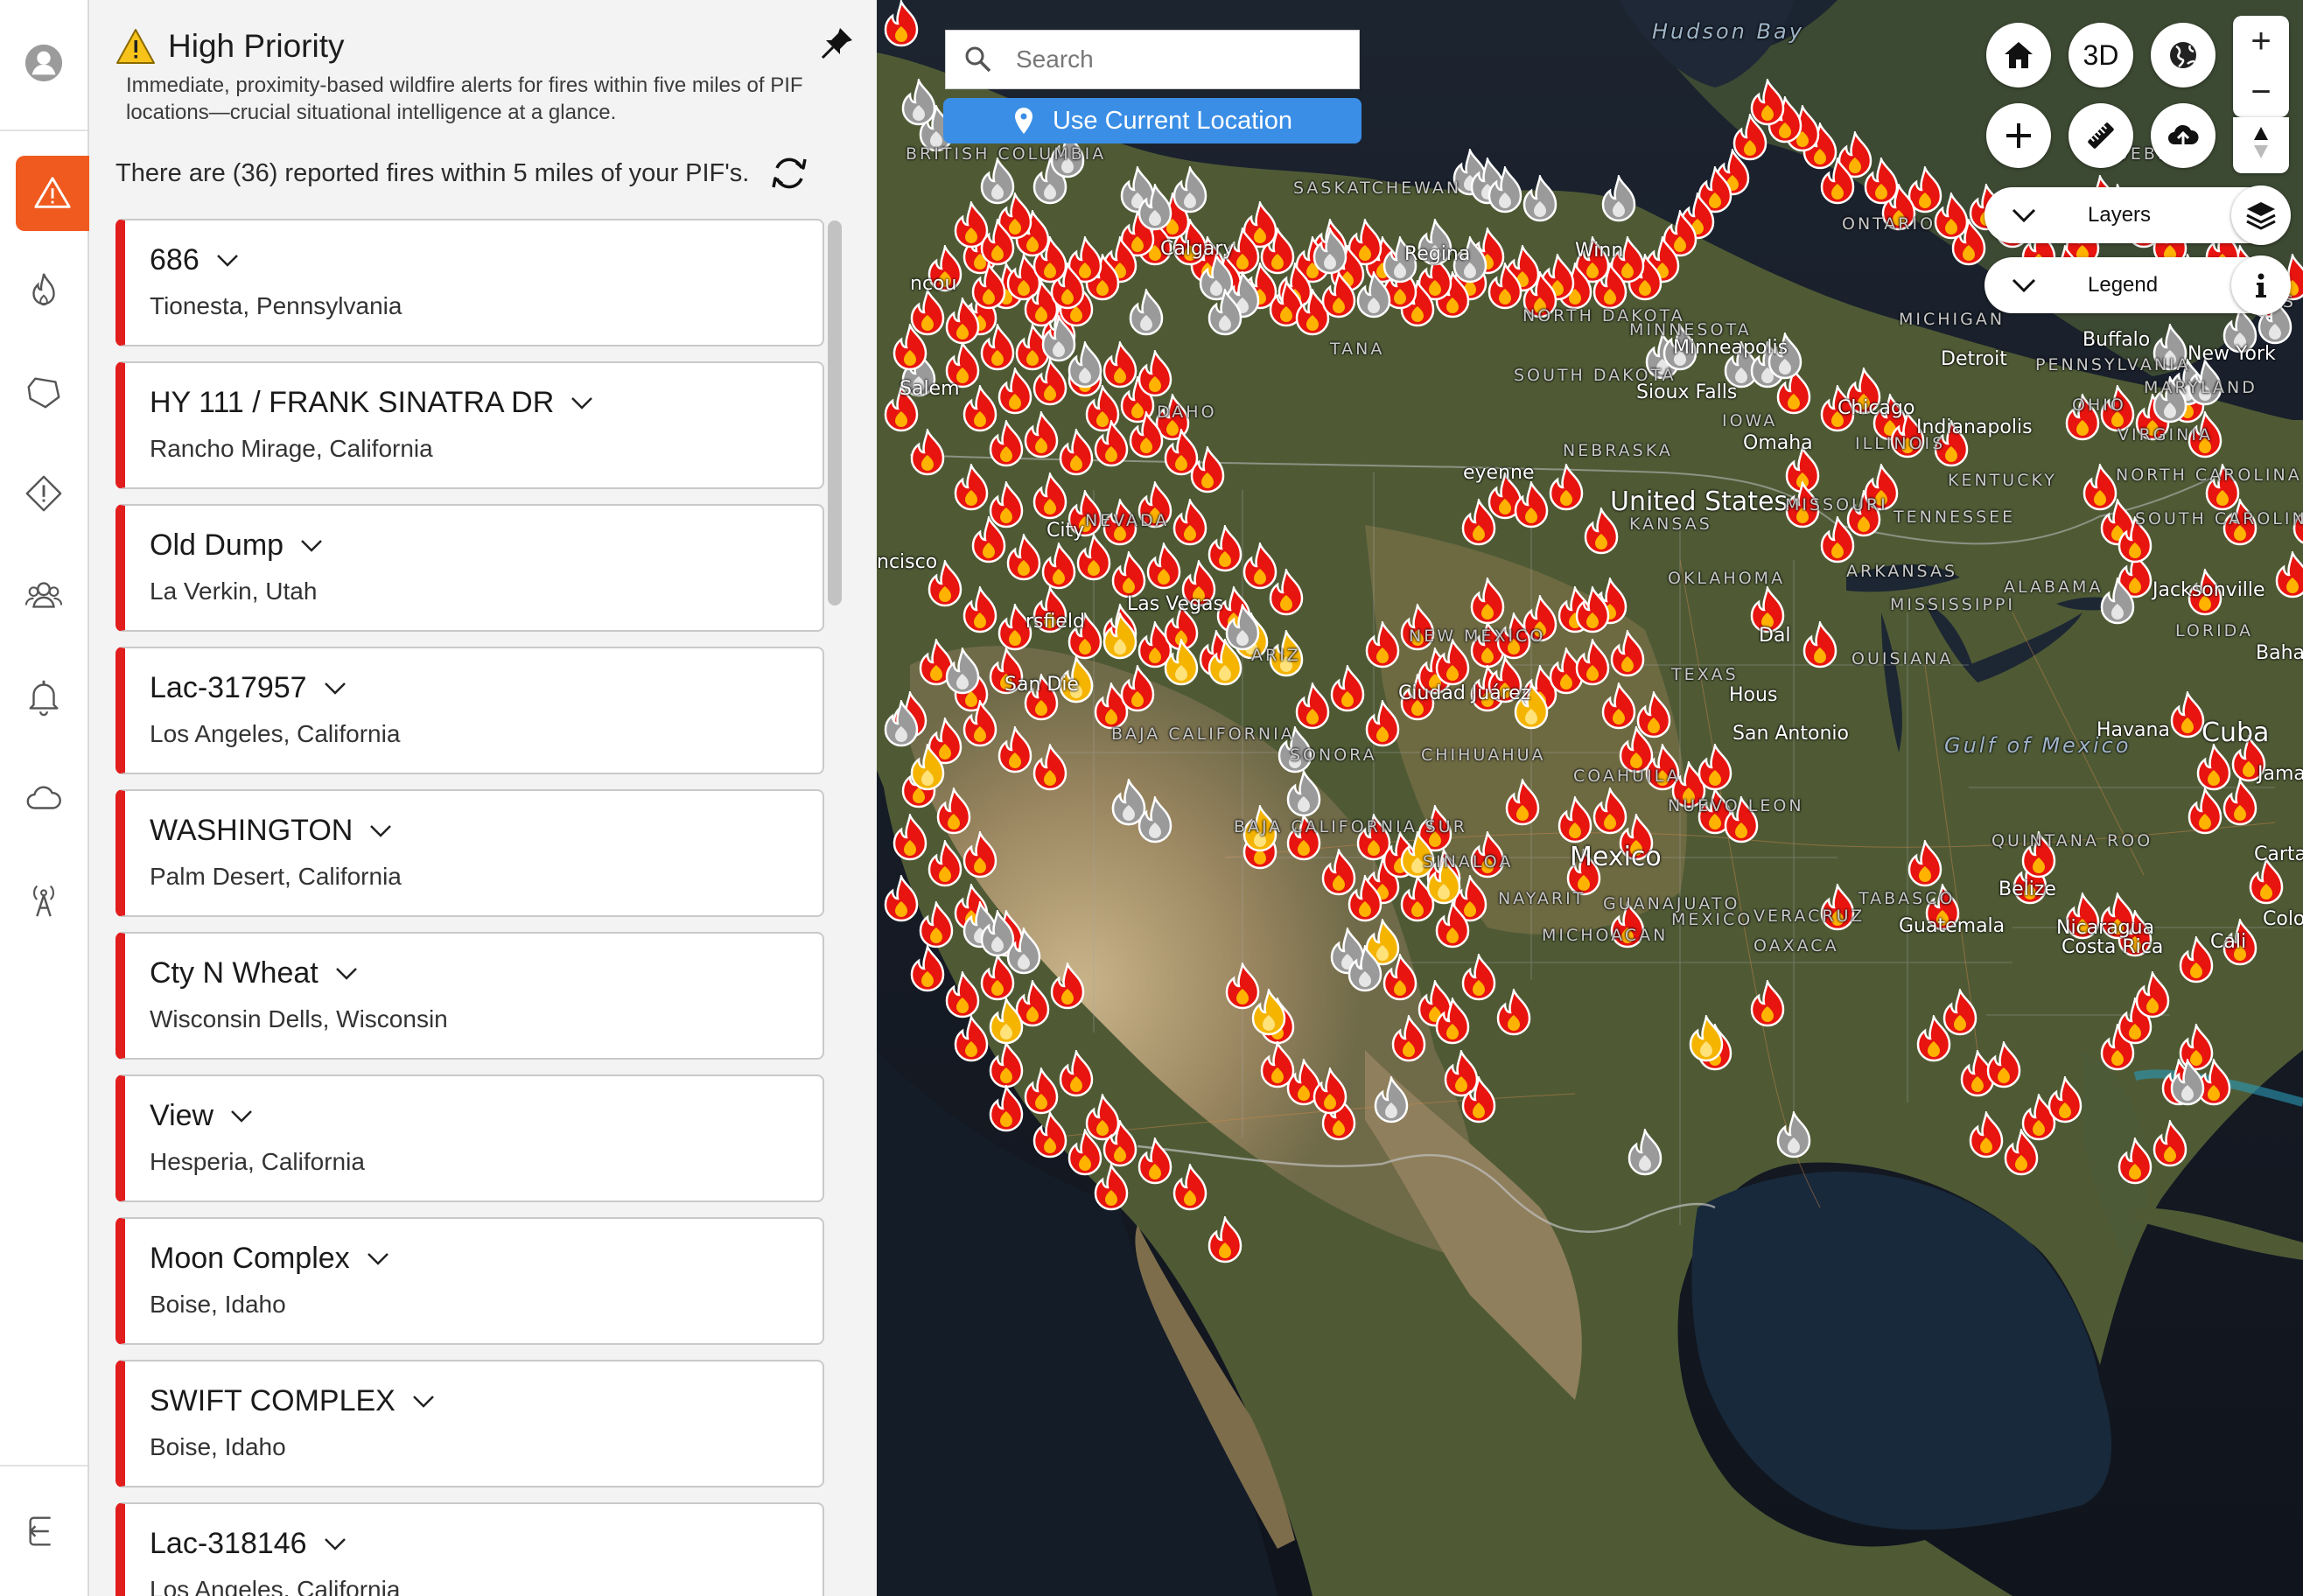 The image size is (2303, 1596). Describe the element at coordinates (44, 63) in the screenshot. I see `user-avatar-button` at that location.